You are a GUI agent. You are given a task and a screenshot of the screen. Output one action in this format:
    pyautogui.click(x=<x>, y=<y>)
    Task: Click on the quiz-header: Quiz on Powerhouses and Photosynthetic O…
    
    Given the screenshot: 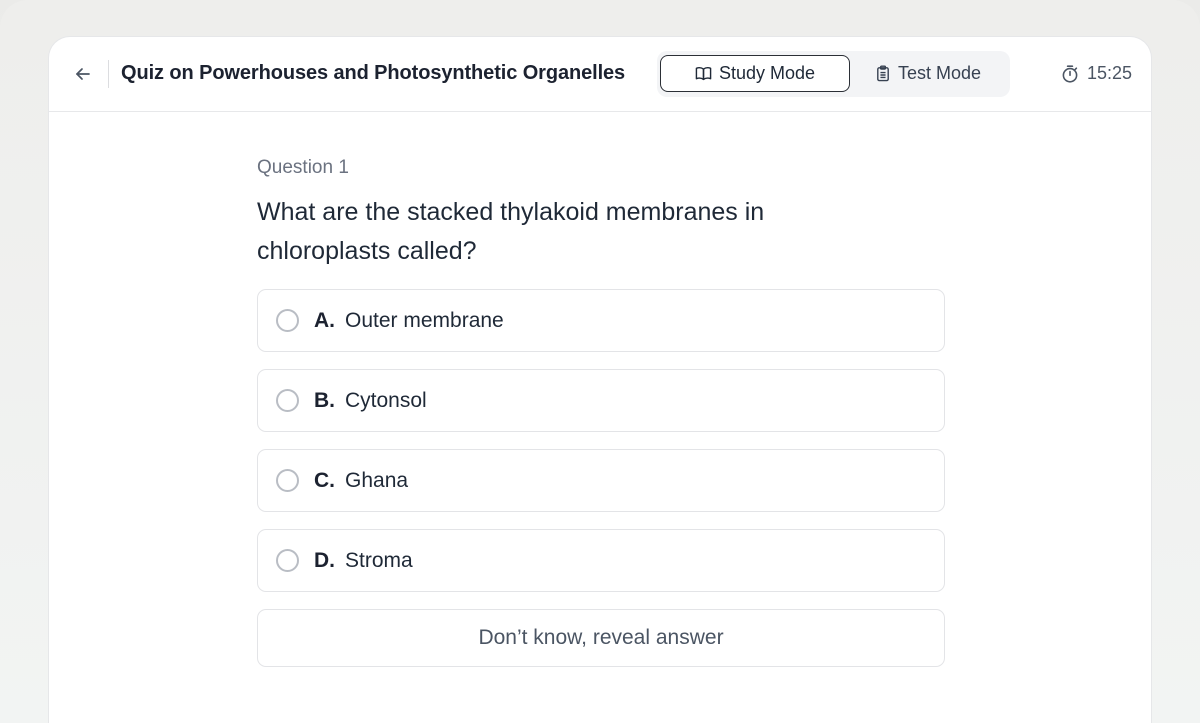 What is the action you would take?
    pyautogui.click(x=600, y=74)
    